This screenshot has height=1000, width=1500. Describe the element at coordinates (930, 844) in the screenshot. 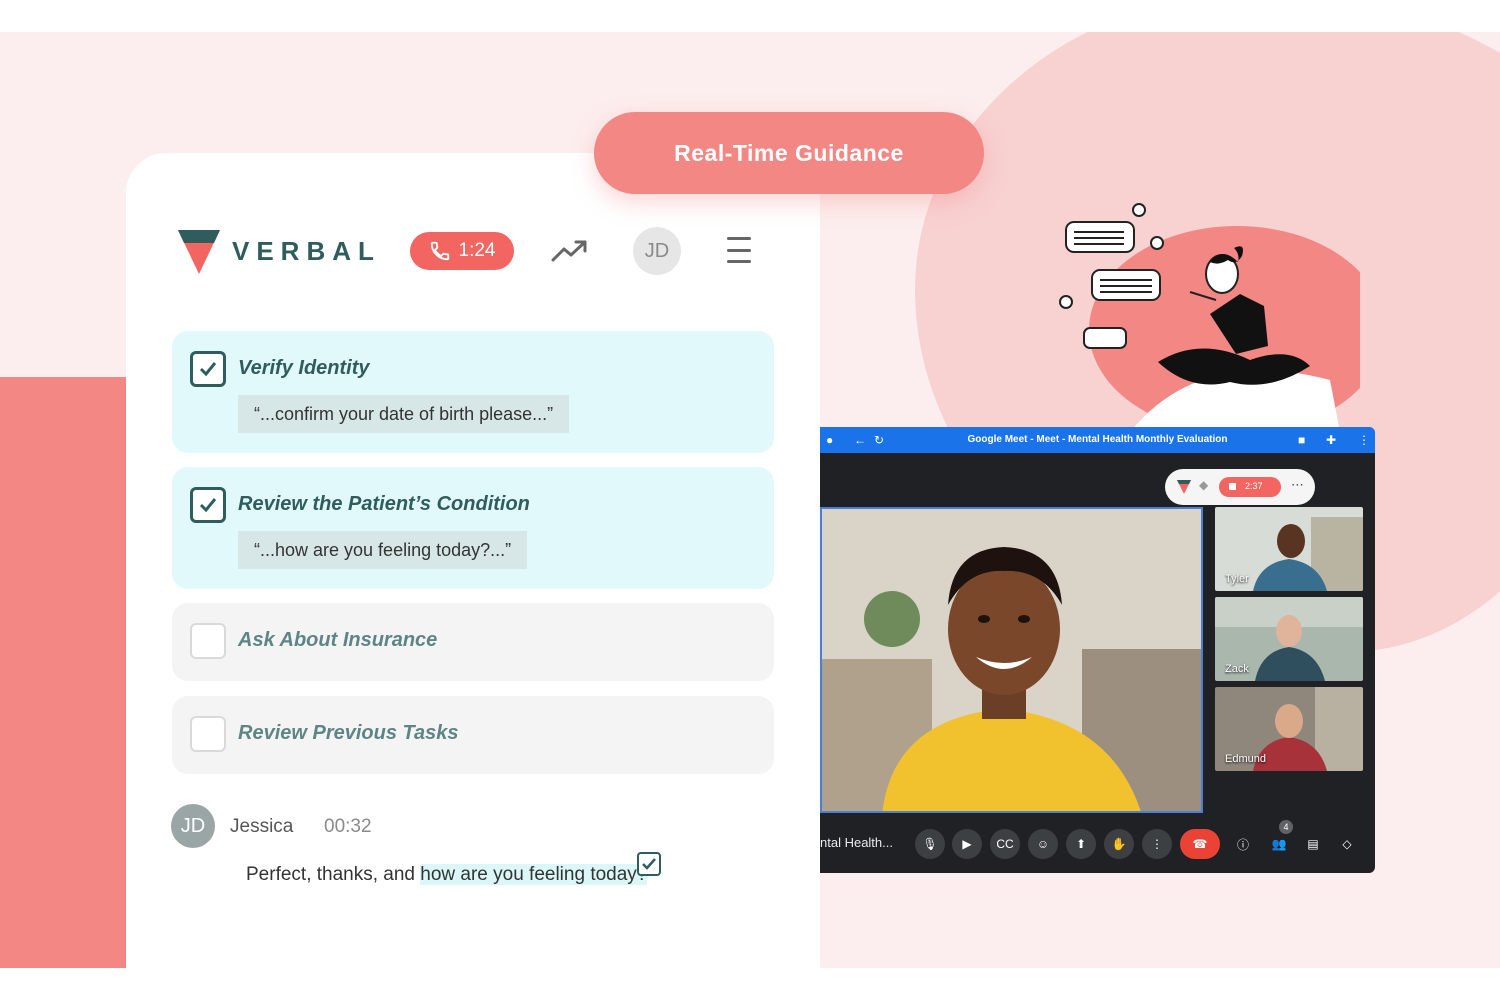

I see `microphone-icon: 🎙` at that location.